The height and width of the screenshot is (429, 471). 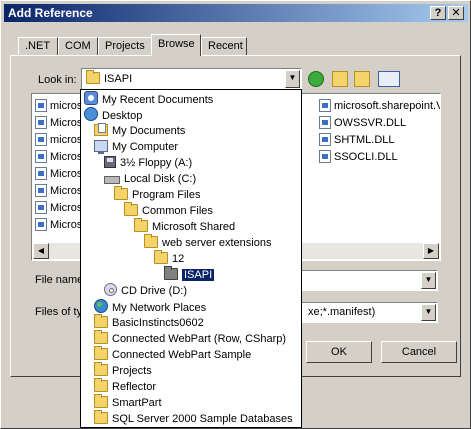 What do you see at coordinates (91, 114) in the screenshot?
I see `desktop-icon` at bounding box center [91, 114].